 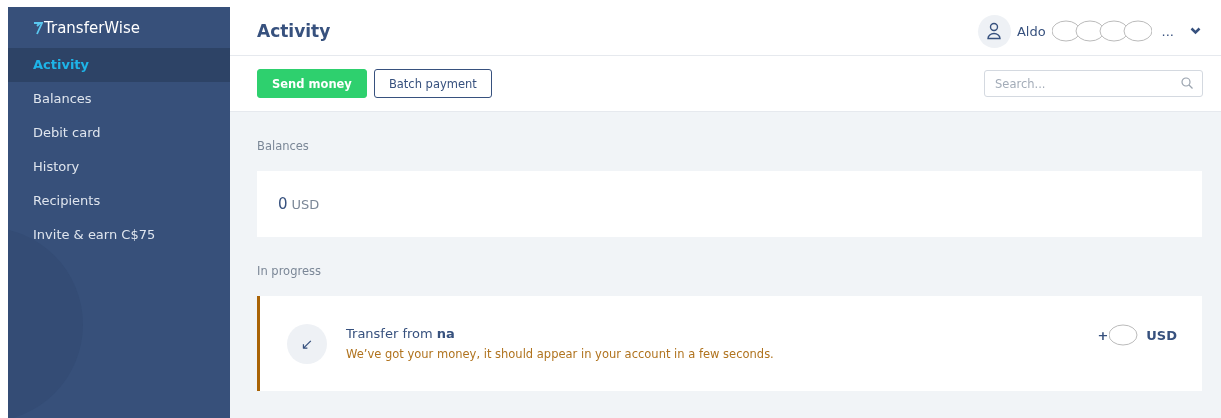 What do you see at coordinates (1187, 83) in the screenshot?
I see `search-icon` at bounding box center [1187, 83].